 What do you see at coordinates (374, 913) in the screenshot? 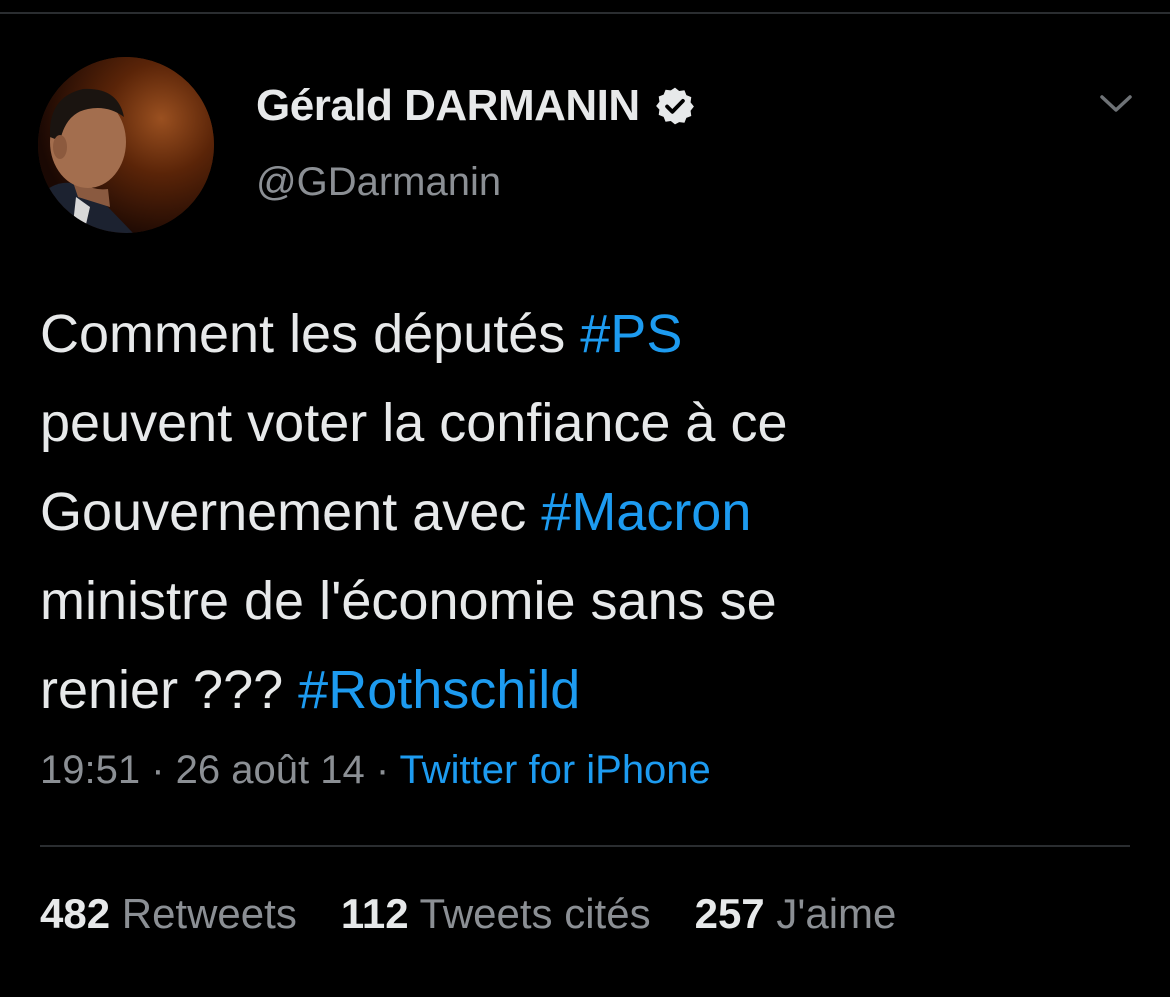
I see `quotes-count: 112` at bounding box center [374, 913].